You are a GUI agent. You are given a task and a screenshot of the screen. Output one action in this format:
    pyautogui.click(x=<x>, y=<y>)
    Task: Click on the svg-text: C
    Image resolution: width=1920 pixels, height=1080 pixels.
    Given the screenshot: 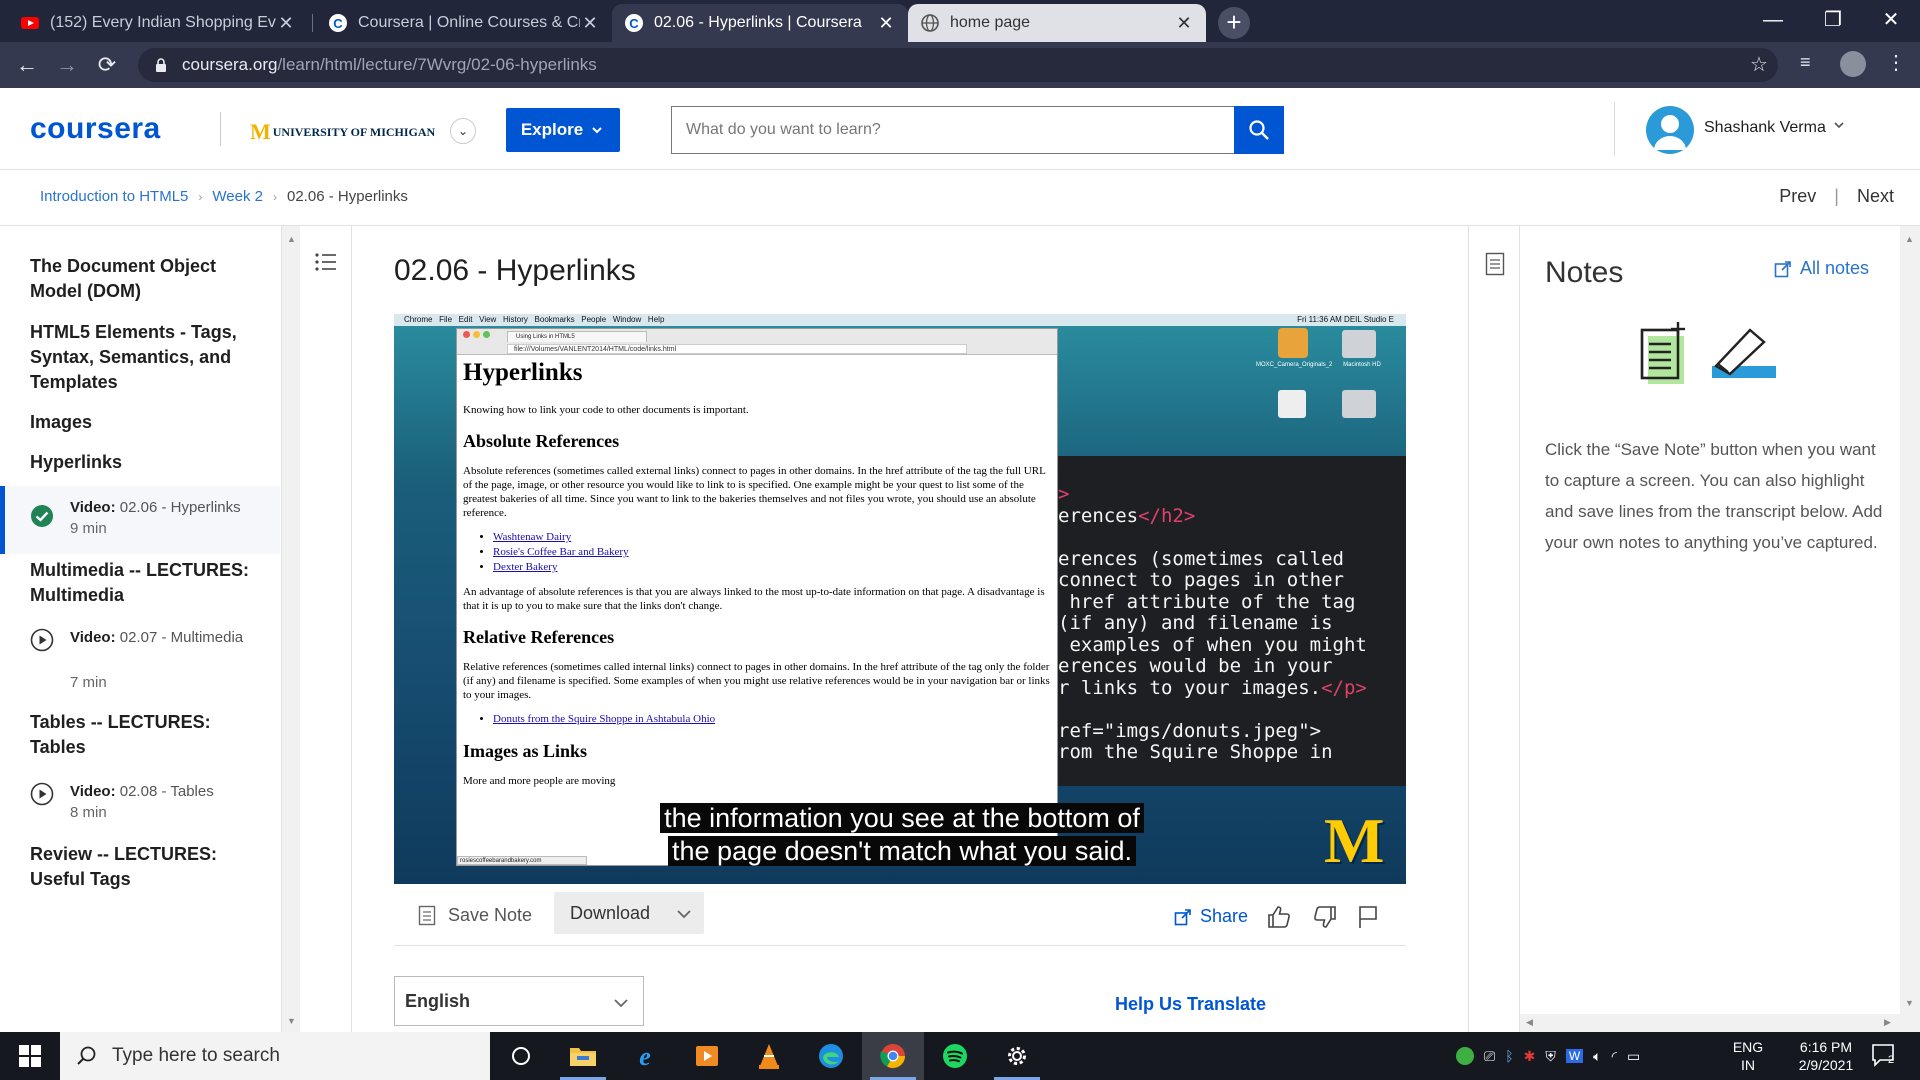 What is the action you would take?
    pyautogui.click(x=338, y=23)
    